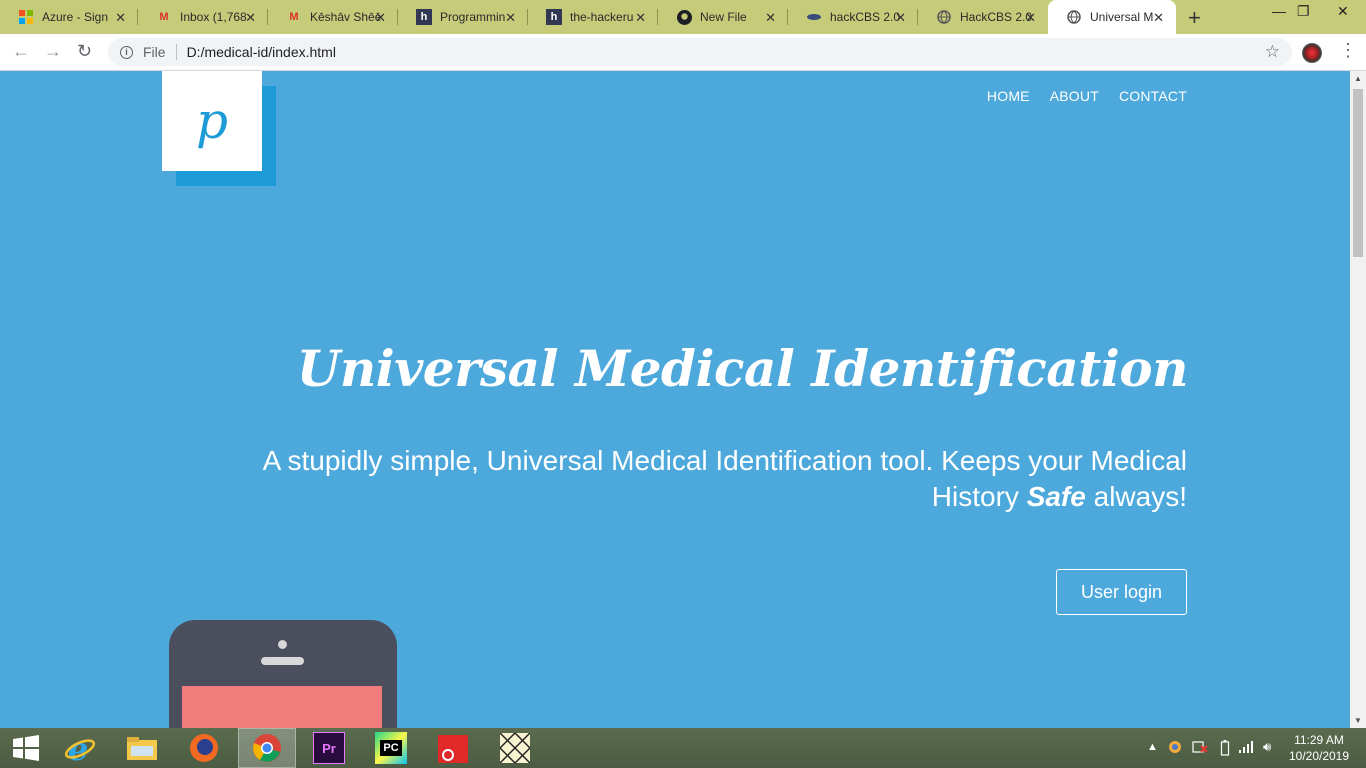 The width and height of the screenshot is (1366, 768). I want to click on site-logo: p, so click(212, 121).